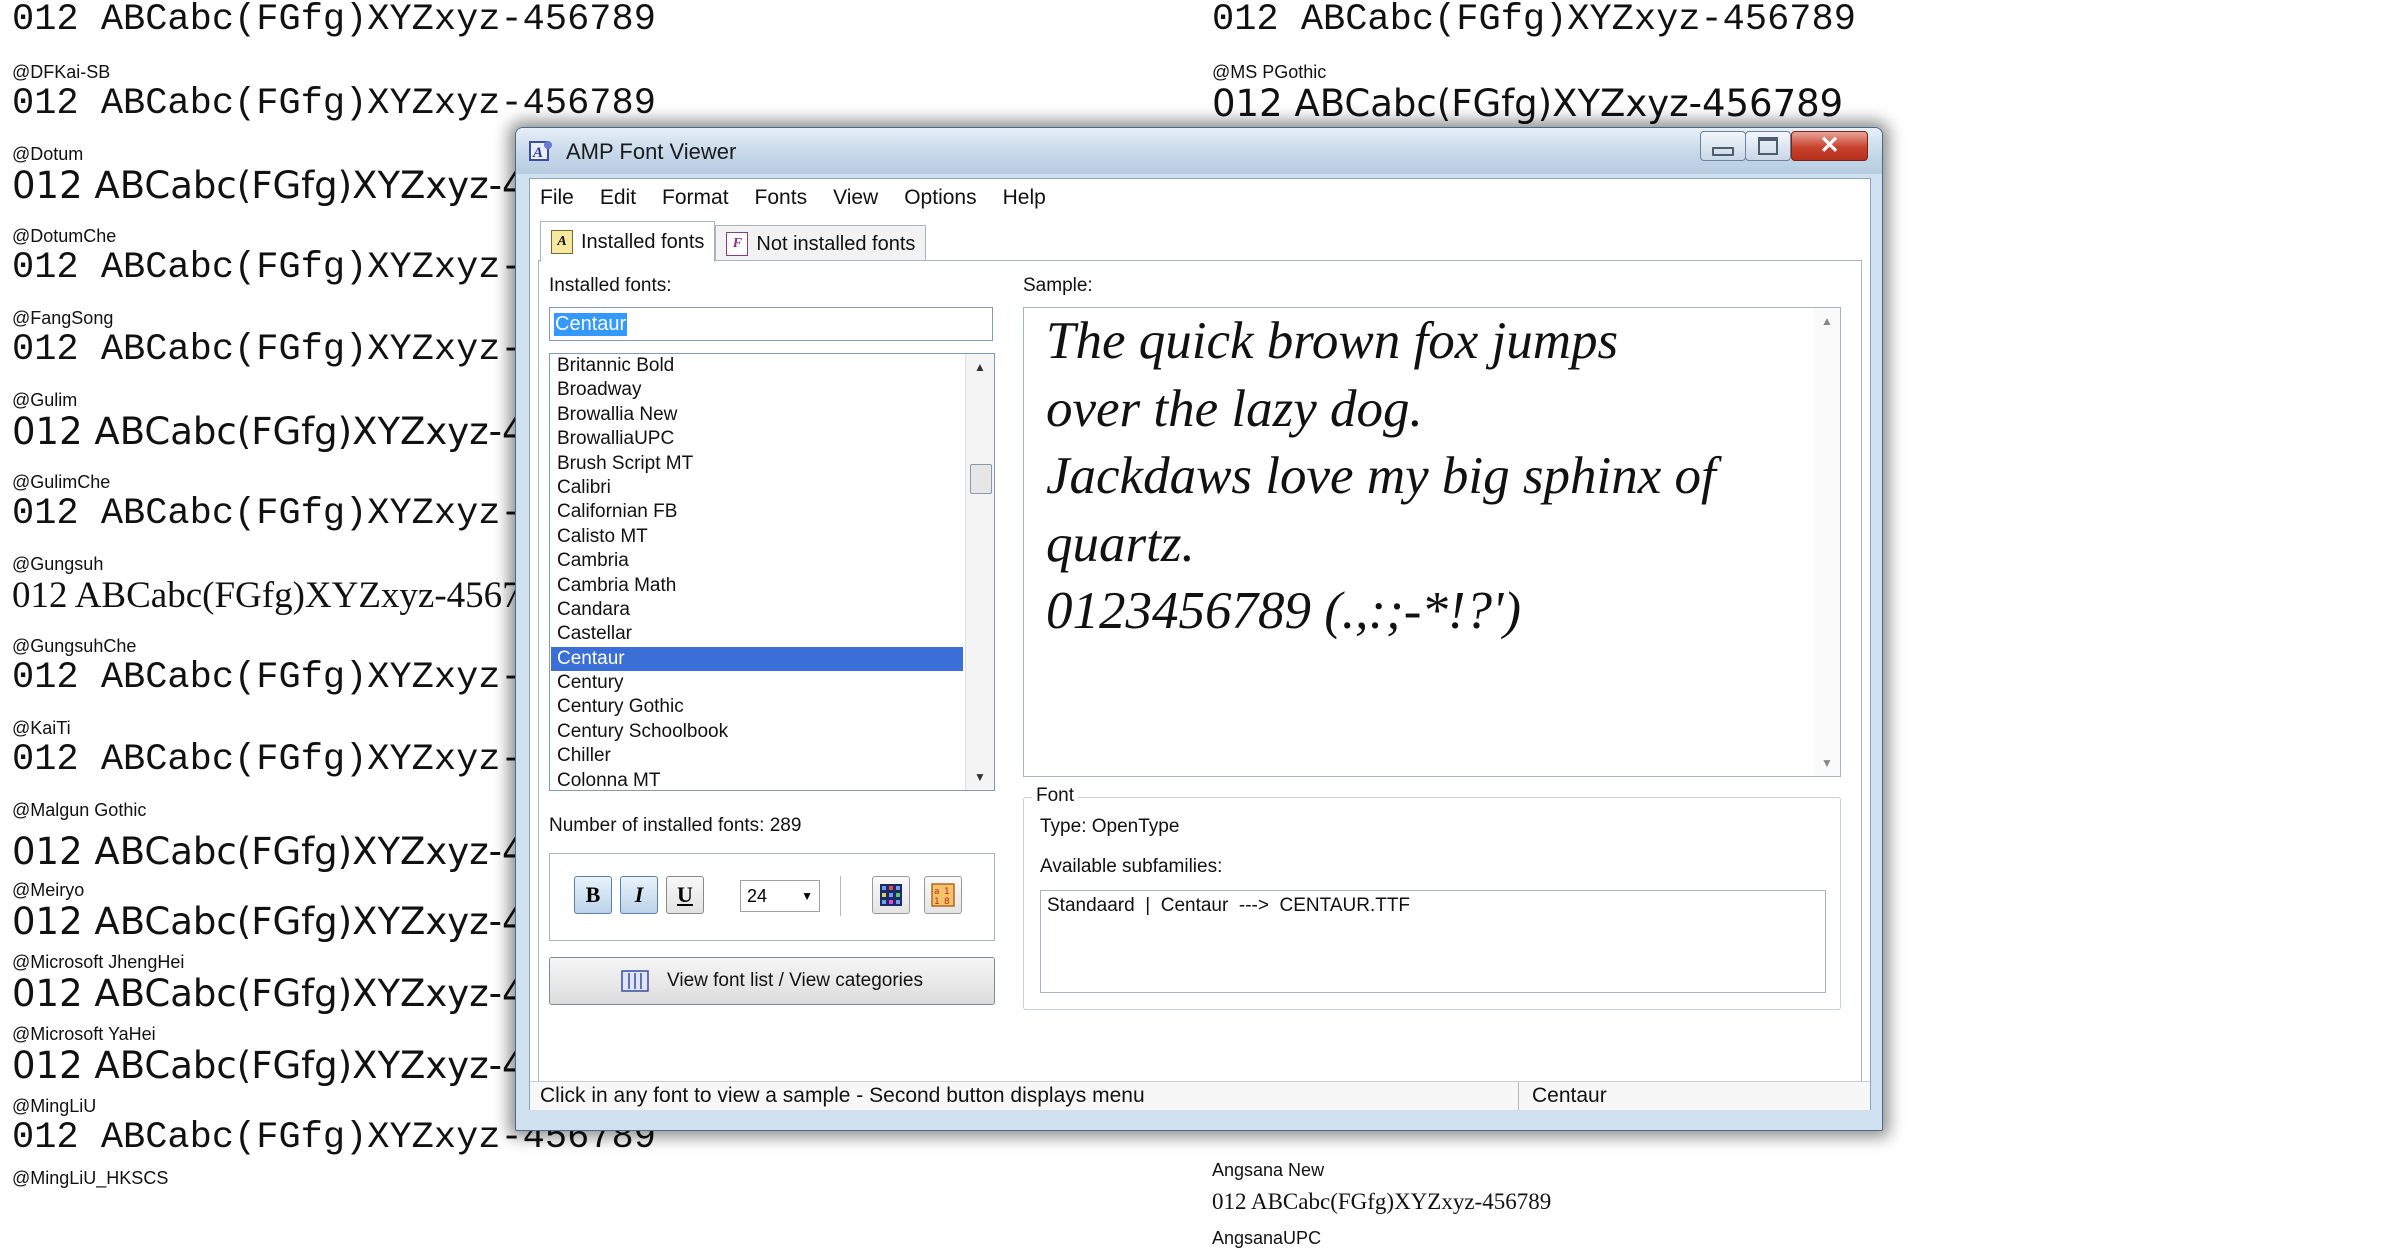 This screenshot has height=1260, width=2400. I want to click on tab-not-installed-fonts: F Not installed fonts, so click(821, 243).